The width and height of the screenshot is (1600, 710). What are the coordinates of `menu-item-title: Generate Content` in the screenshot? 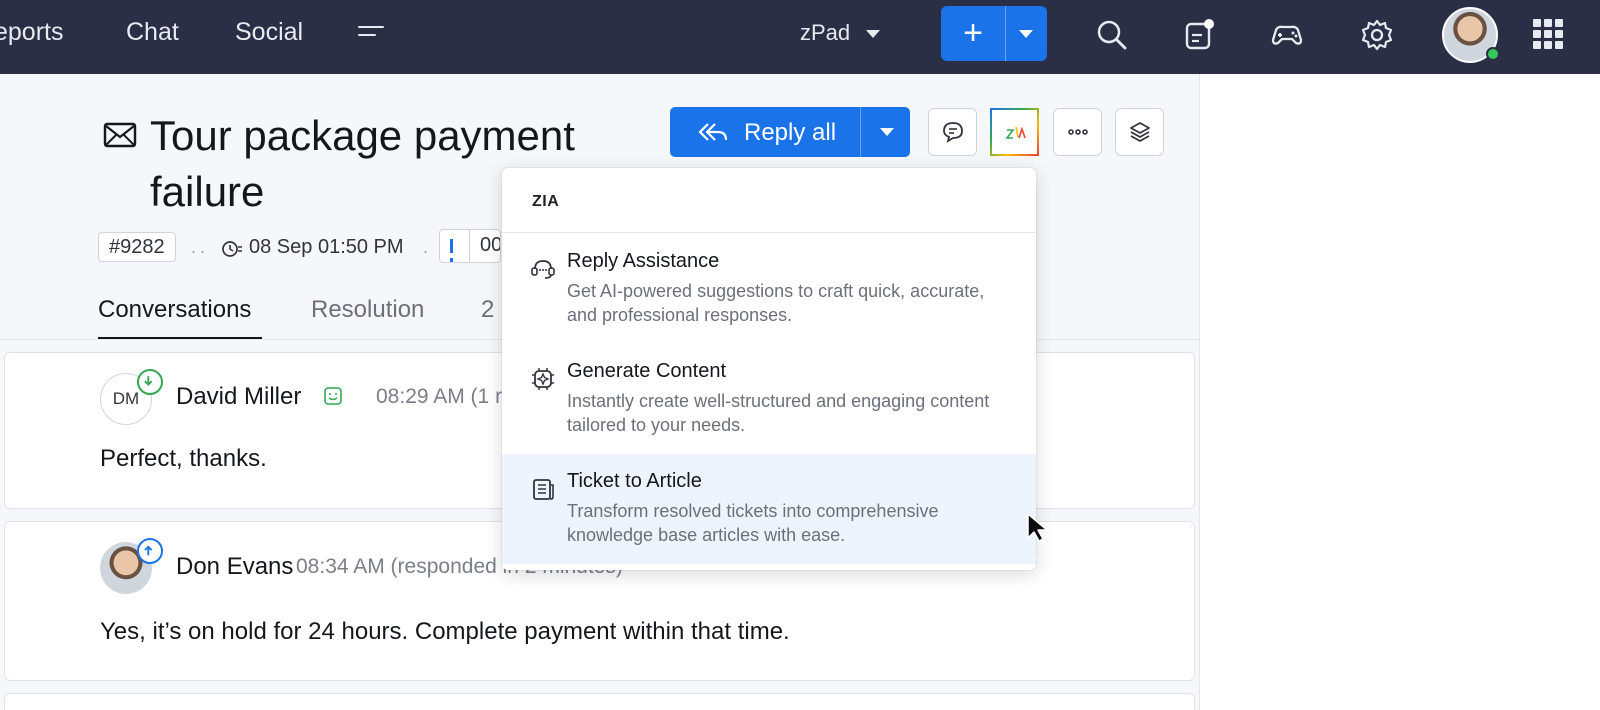 It's located at (646, 371).